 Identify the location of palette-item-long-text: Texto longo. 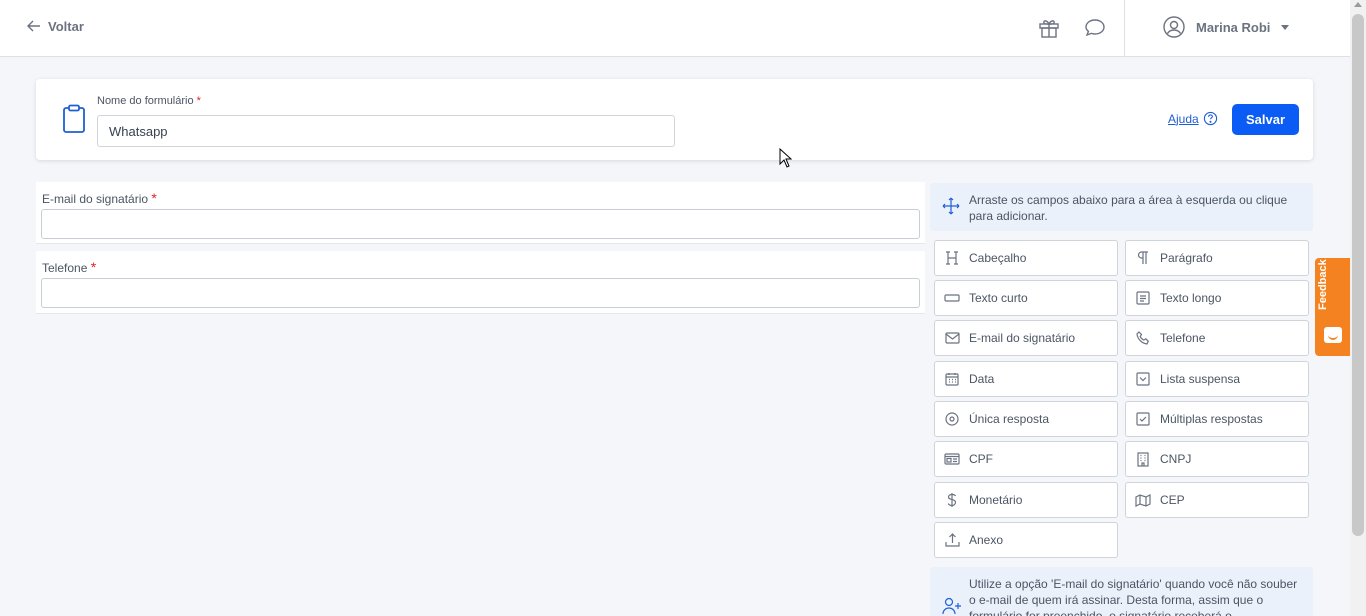
(1217, 298).